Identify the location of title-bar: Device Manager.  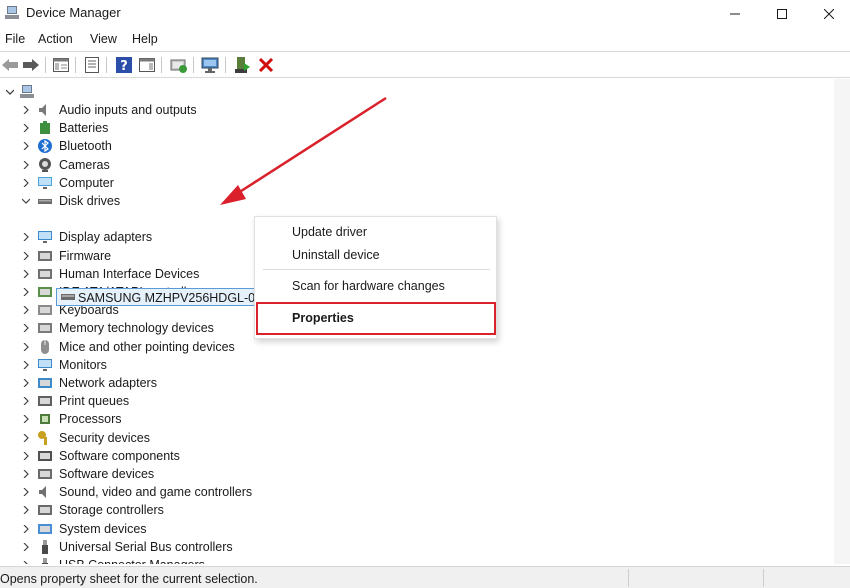
(425, 13).